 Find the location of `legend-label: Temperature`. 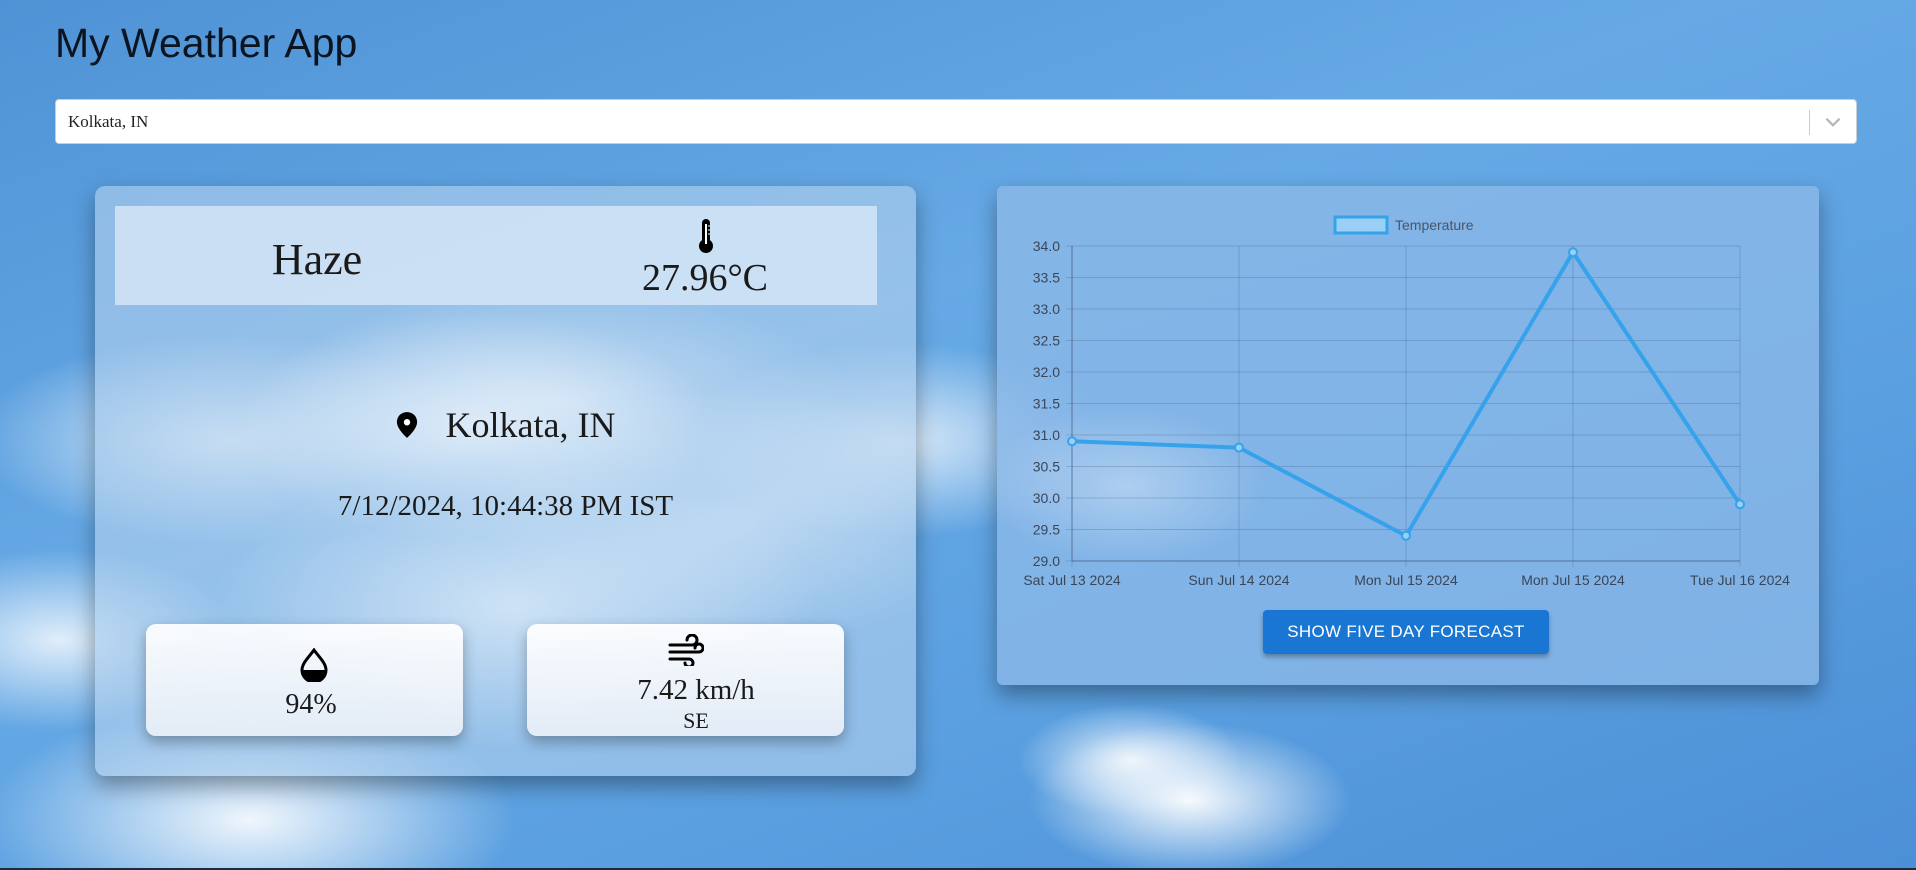

legend-label: Temperature is located at coordinates (1434, 225).